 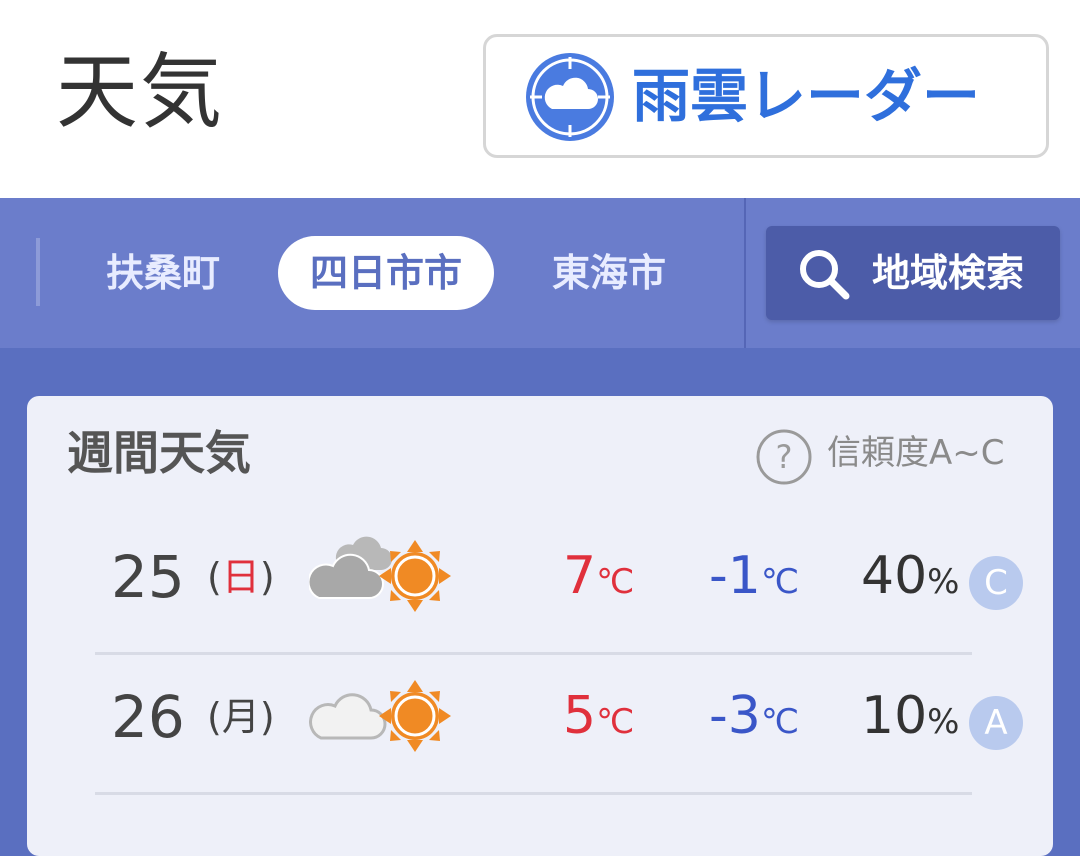 I want to click on rain-radar-label: 雨雲レーダー, so click(x=806, y=96).